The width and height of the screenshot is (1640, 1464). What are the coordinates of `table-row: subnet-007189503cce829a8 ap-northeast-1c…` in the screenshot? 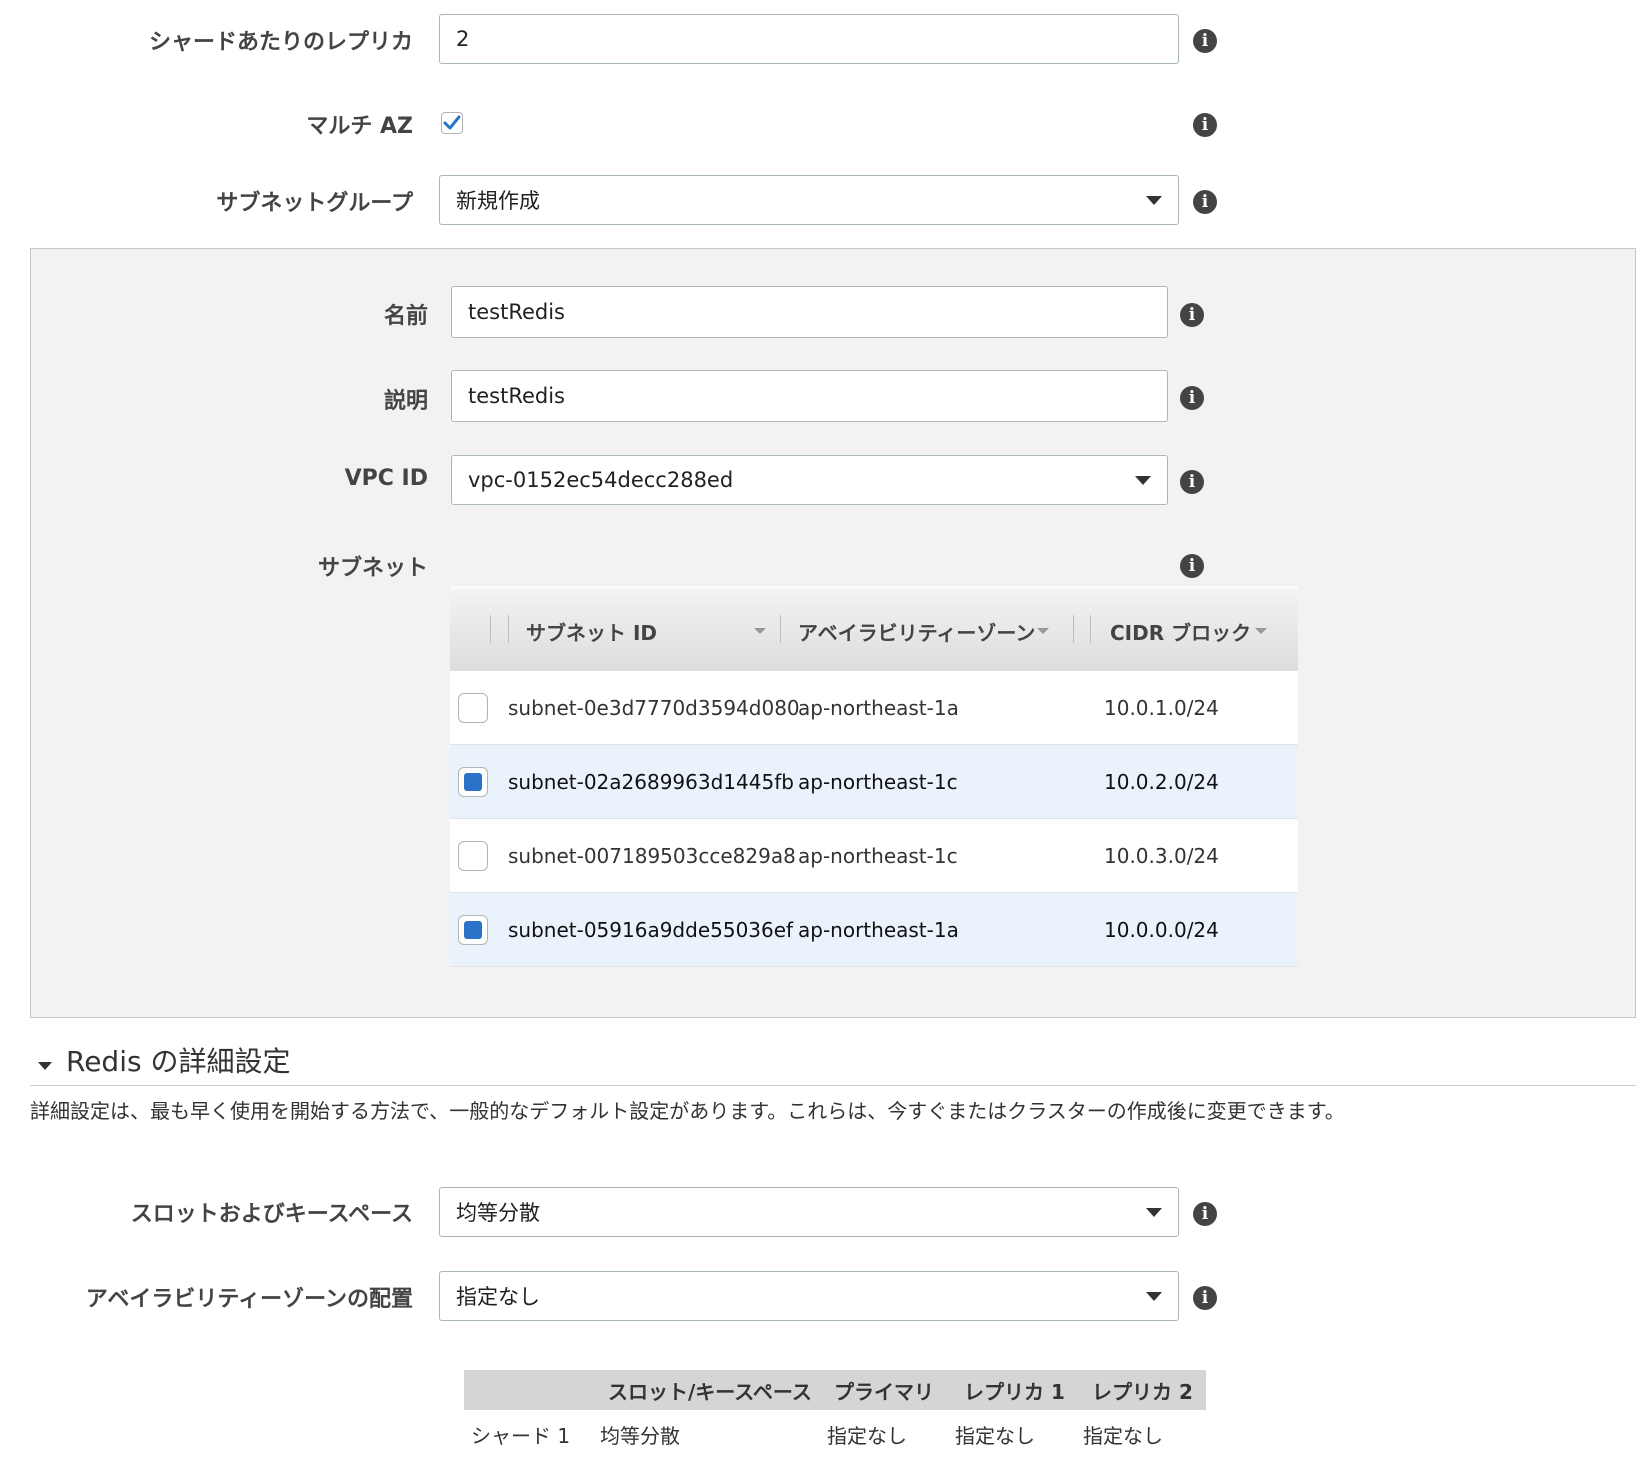 It's located at (874, 856).